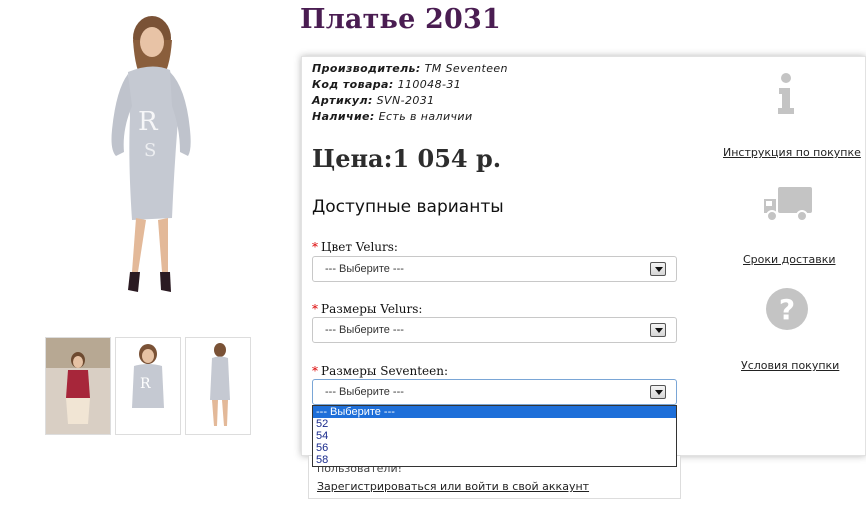 The image size is (866, 516). What do you see at coordinates (343, 116) in the screenshot?
I see `info-label: Наличие:` at bounding box center [343, 116].